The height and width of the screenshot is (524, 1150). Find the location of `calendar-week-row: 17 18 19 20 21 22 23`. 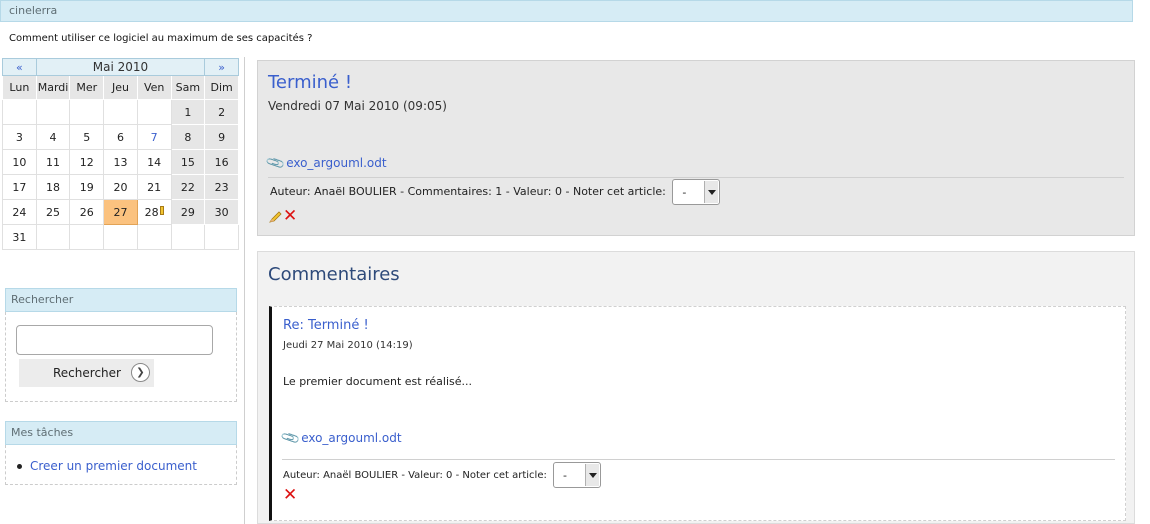

calendar-week-row: 17 18 19 20 21 22 23 is located at coordinates (120, 187).